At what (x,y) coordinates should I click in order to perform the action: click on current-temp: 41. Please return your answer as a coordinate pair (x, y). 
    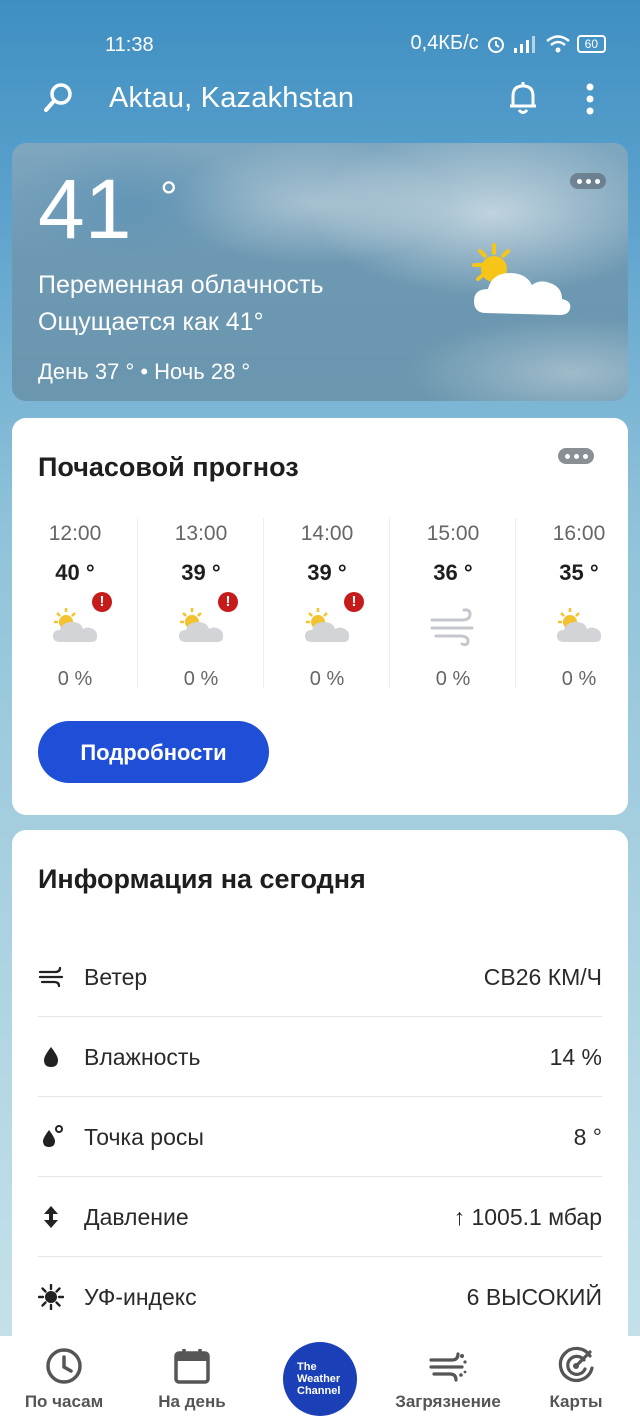
    Looking at the image, I should click on (85, 209).